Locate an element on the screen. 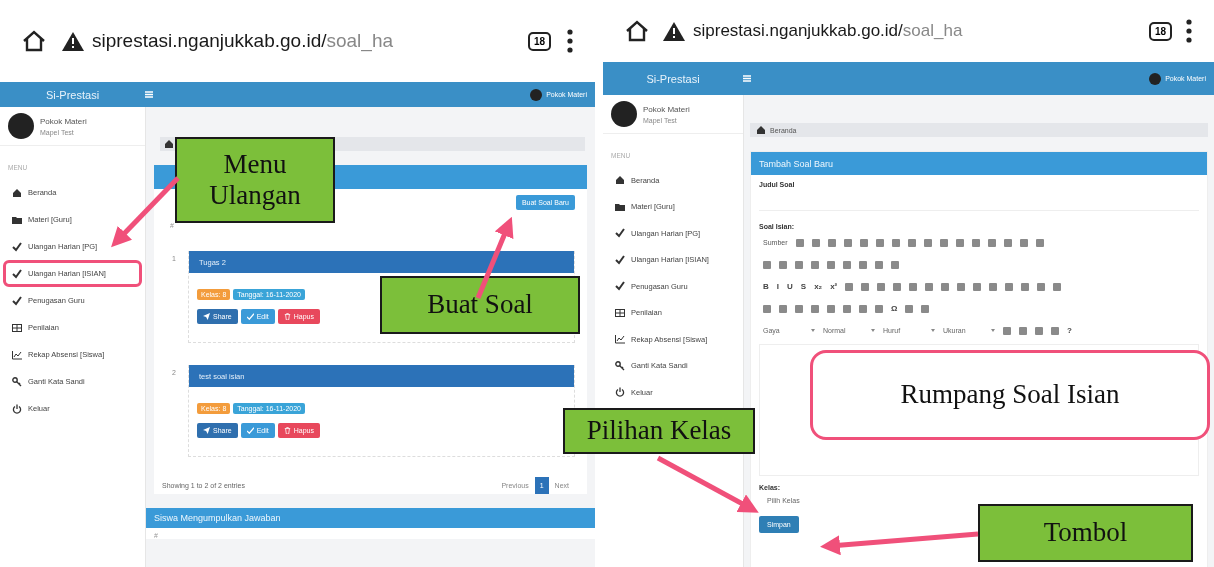 This screenshot has width=1214, height=567. panel-header: Tambah Soal Baru is located at coordinates (979, 163).